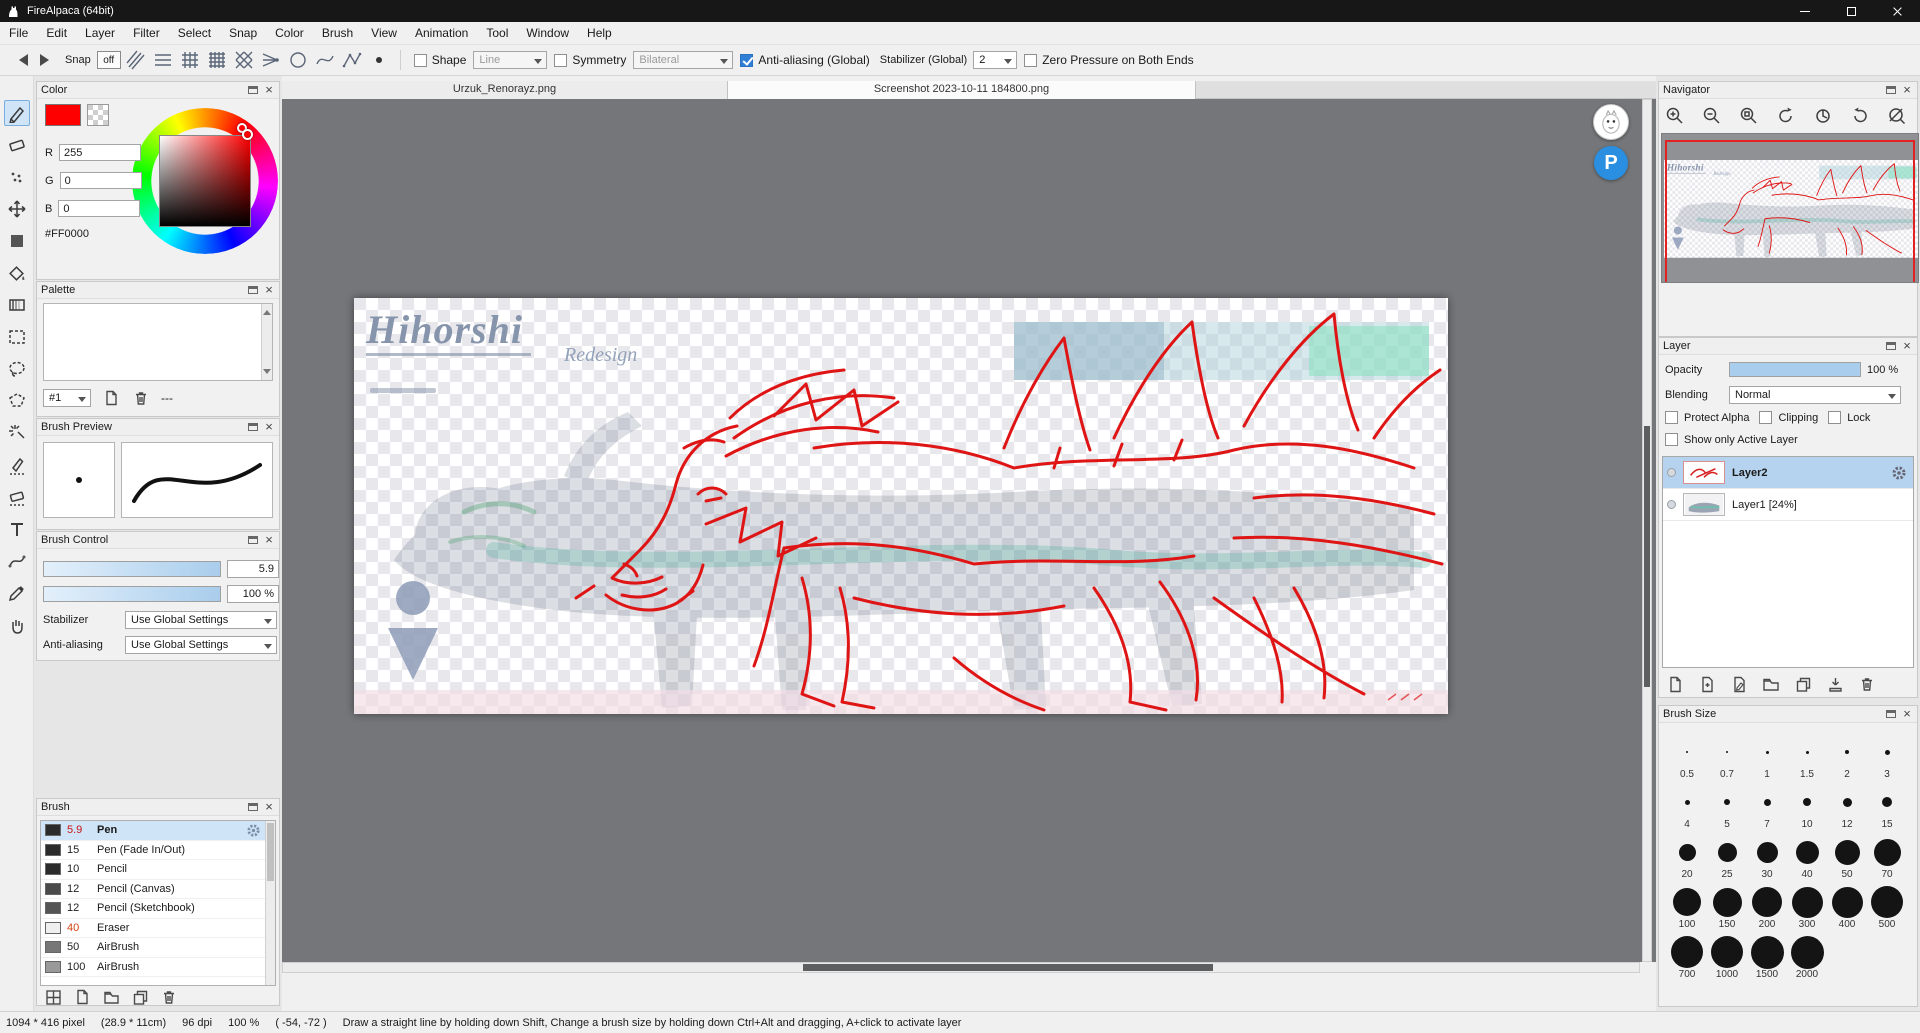  Describe the element at coordinates (1867, 684) in the screenshot. I see `delete-layer-icon` at that location.